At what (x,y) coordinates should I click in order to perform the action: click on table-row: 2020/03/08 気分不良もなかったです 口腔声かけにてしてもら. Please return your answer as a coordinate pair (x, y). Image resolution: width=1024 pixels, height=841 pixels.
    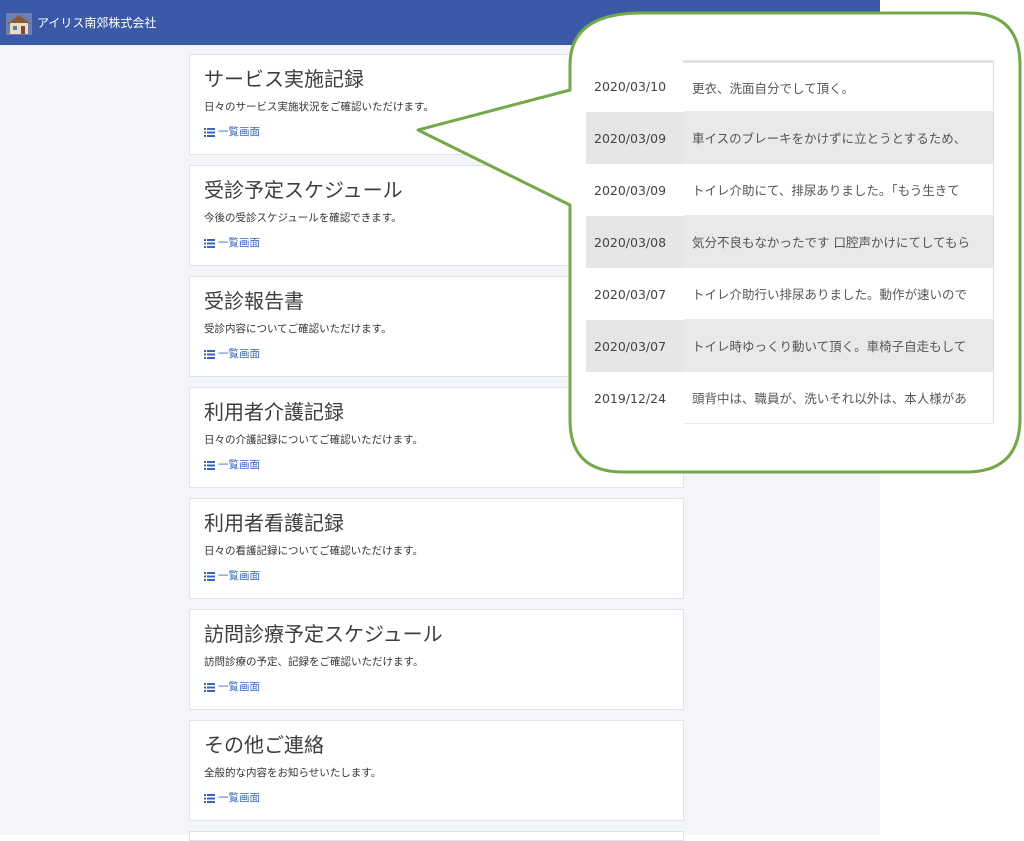
    Looking at the image, I should click on (790, 242).